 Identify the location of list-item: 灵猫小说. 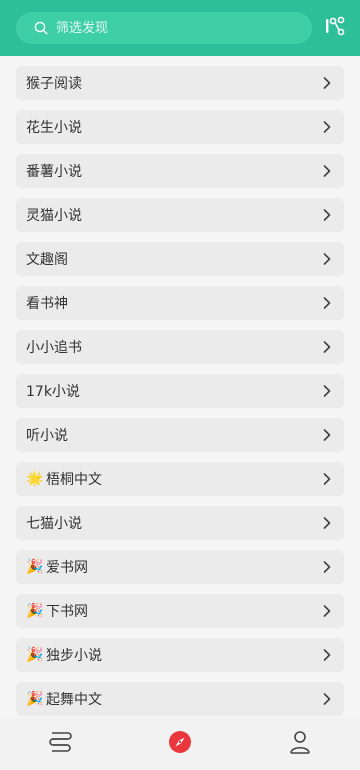
(180, 215).